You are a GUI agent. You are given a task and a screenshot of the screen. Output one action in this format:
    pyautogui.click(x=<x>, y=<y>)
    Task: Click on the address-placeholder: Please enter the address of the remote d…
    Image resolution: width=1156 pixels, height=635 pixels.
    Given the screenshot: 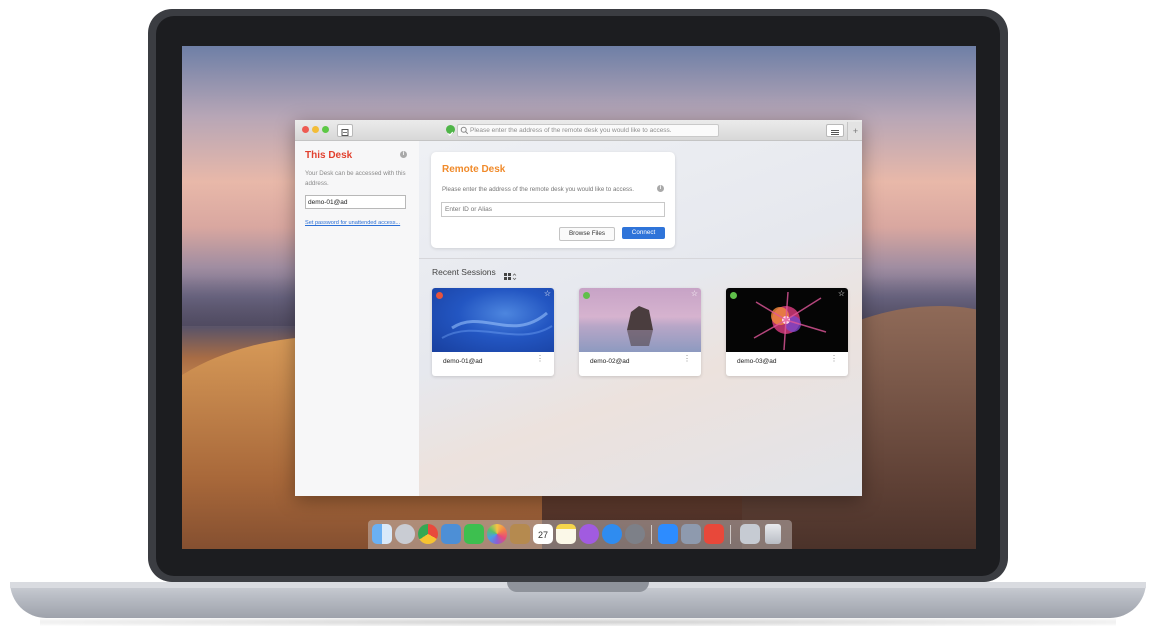 What is the action you would take?
    pyautogui.click(x=571, y=130)
    